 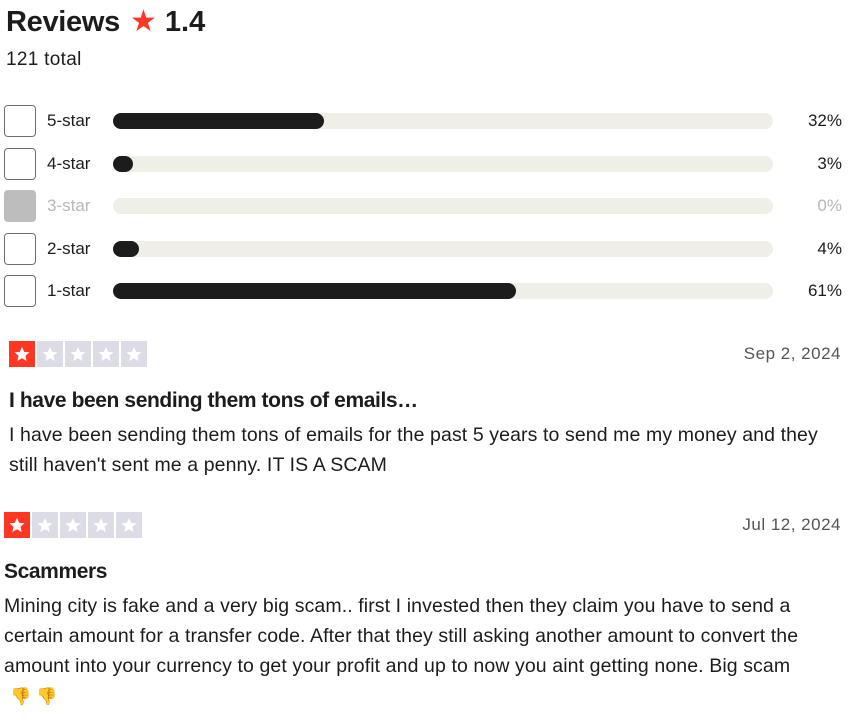 What do you see at coordinates (63, 21) in the screenshot?
I see `page-title: Reviews` at bounding box center [63, 21].